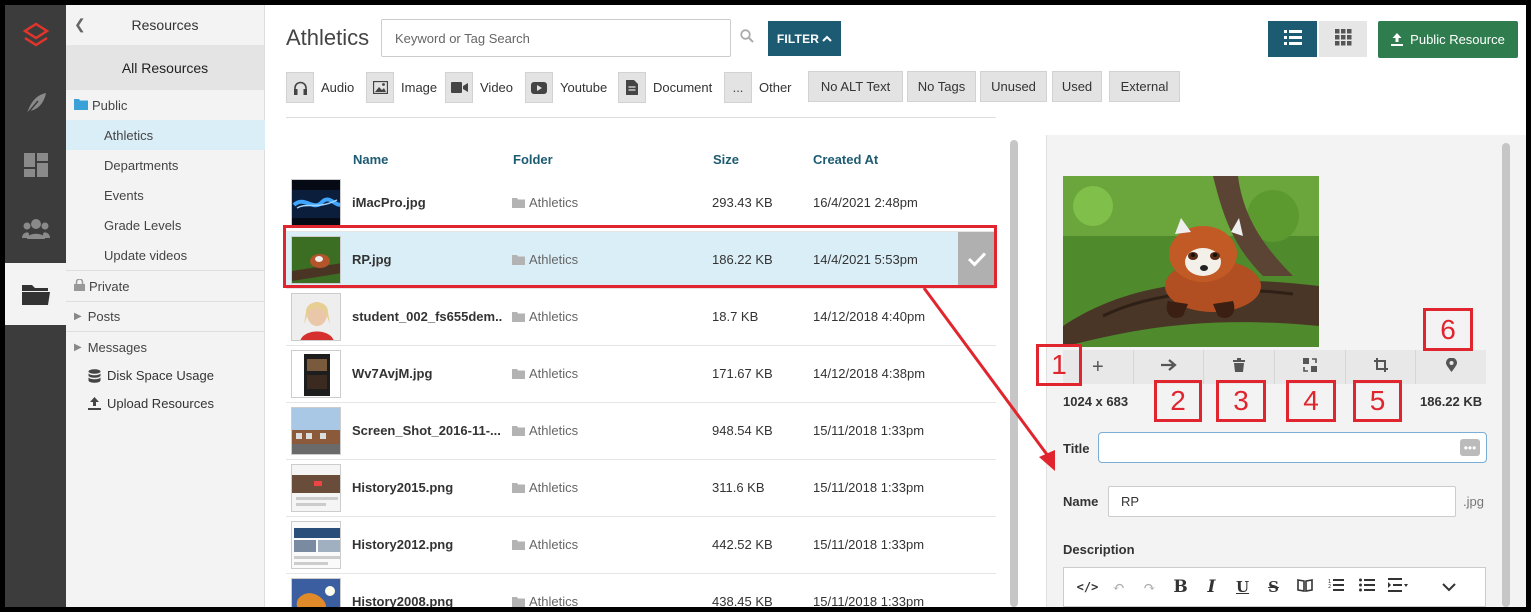 Image resolution: width=1531 pixels, height=612 pixels. I want to click on filter-unused: Unused, so click(1013, 86).